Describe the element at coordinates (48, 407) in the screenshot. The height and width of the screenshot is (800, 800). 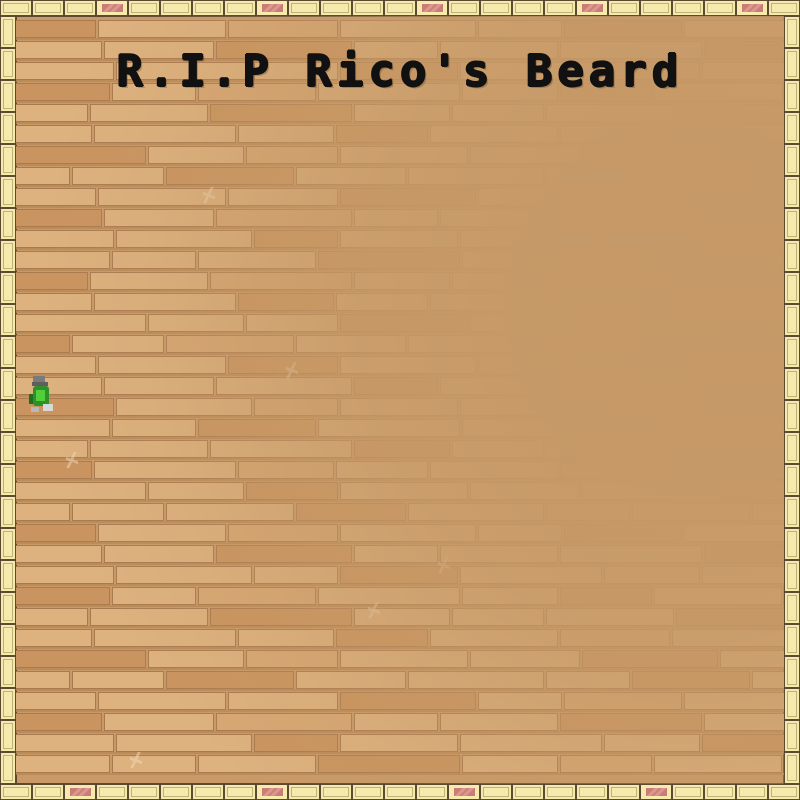
I see `player-foot` at that location.